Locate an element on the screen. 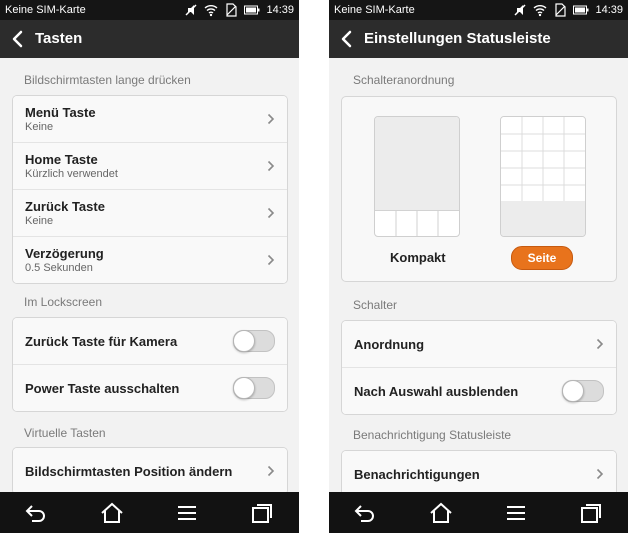  title-bar: Einstellungen Statusleiste is located at coordinates (478, 39).